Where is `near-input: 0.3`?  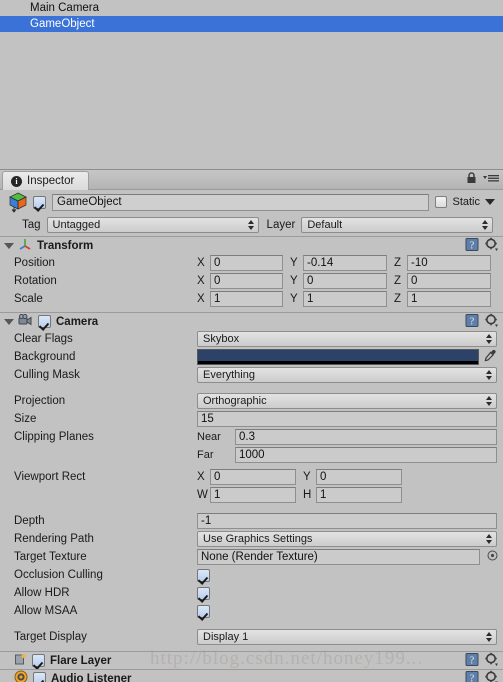 near-input: 0.3 is located at coordinates (366, 437).